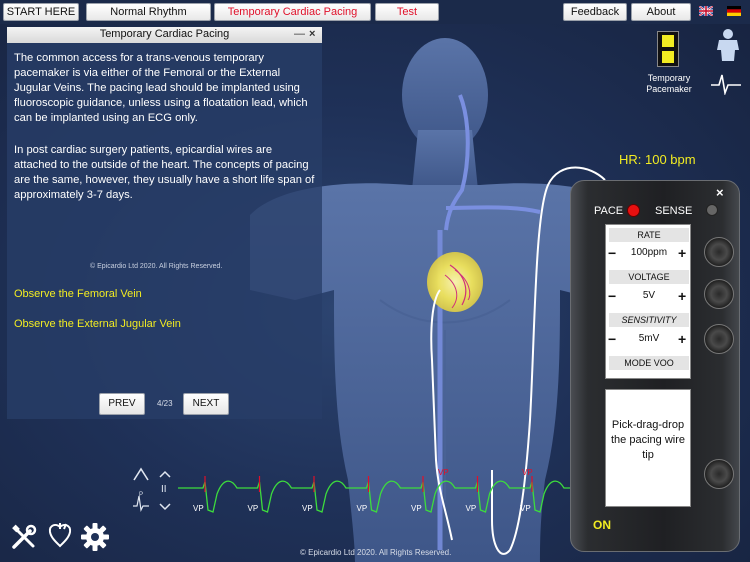 The width and height of the screenshot is (750, 562). Describe the element at coordinates (648, 448) in the screenshot. I see `instruction-card: Pick-drag-drop the pacing wire tip` at that location.